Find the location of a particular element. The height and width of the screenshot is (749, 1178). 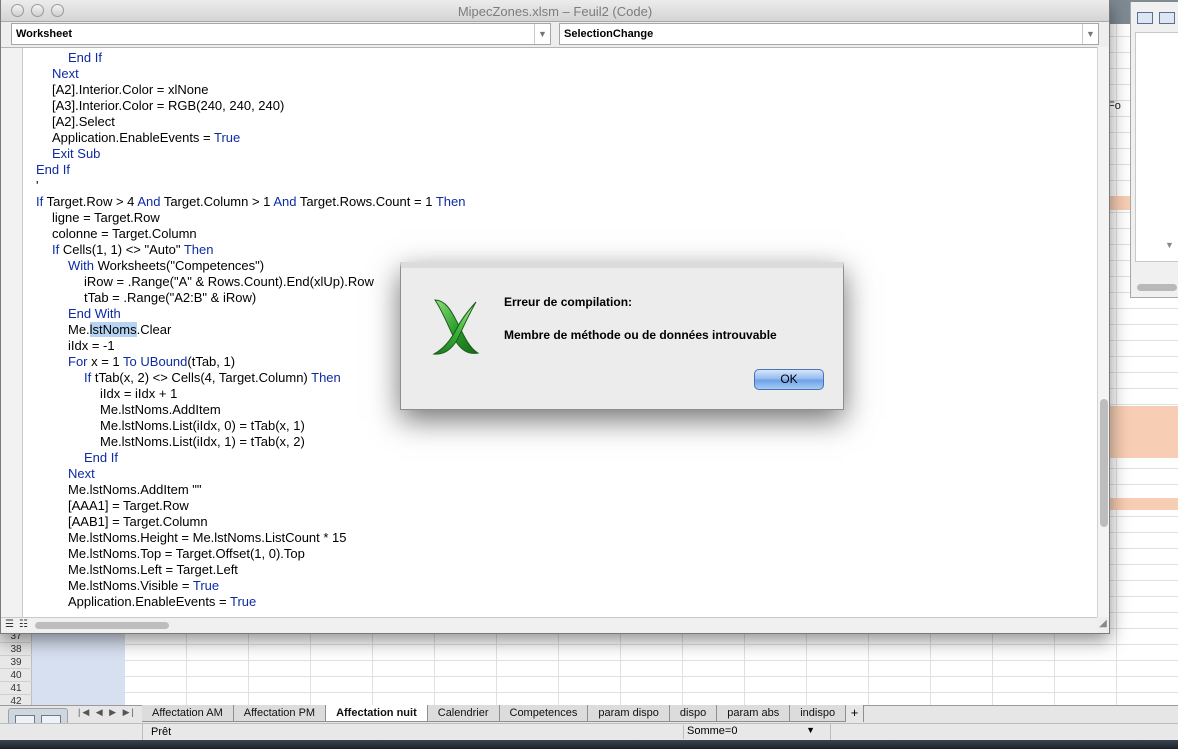

panel-list-icon is located at coordinates (1167, 18).